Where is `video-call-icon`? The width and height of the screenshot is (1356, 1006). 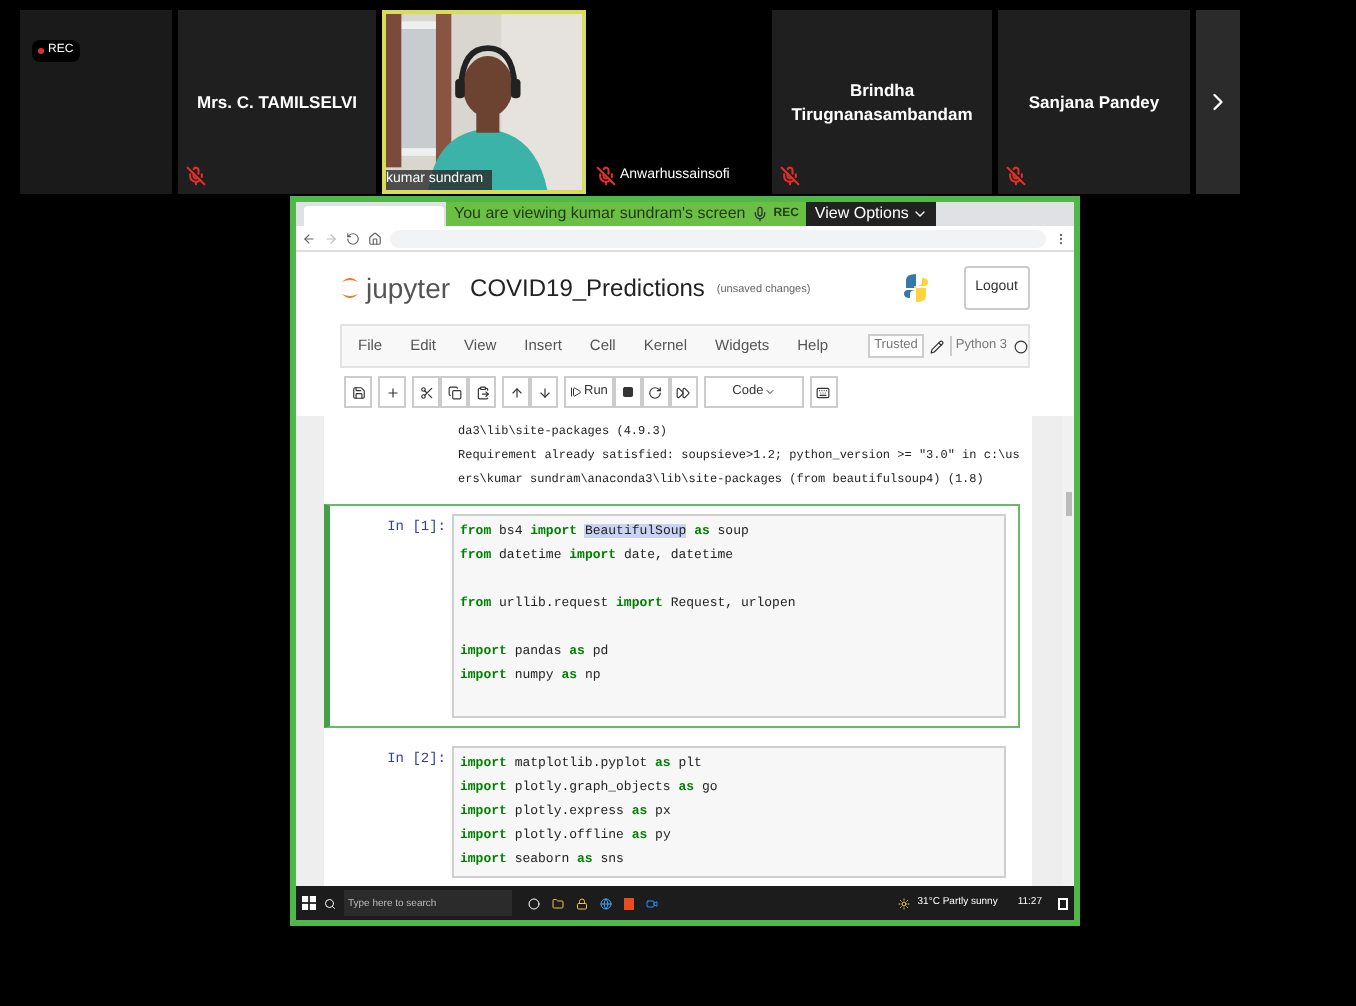 video-call-icon is located at coordinates (652, 903).